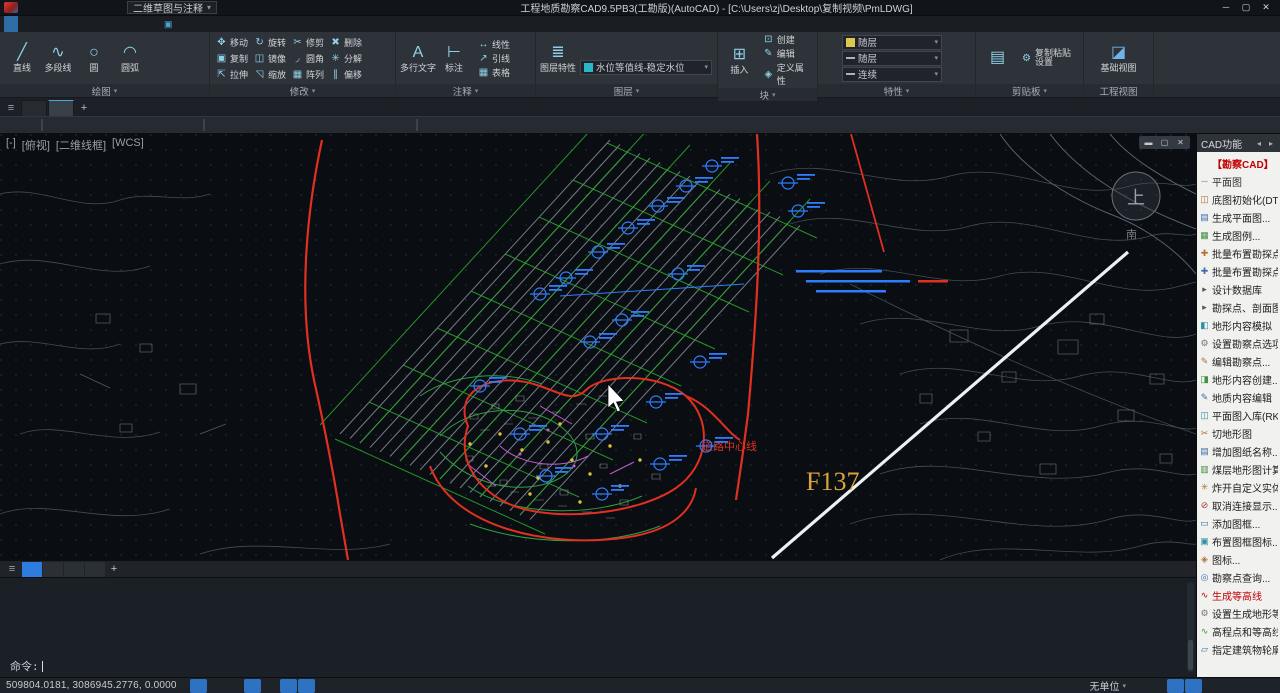 Image resolution: width=1280 pixels, height=693 pixels. I want to click on object-snap-icon, so click(306, 685).